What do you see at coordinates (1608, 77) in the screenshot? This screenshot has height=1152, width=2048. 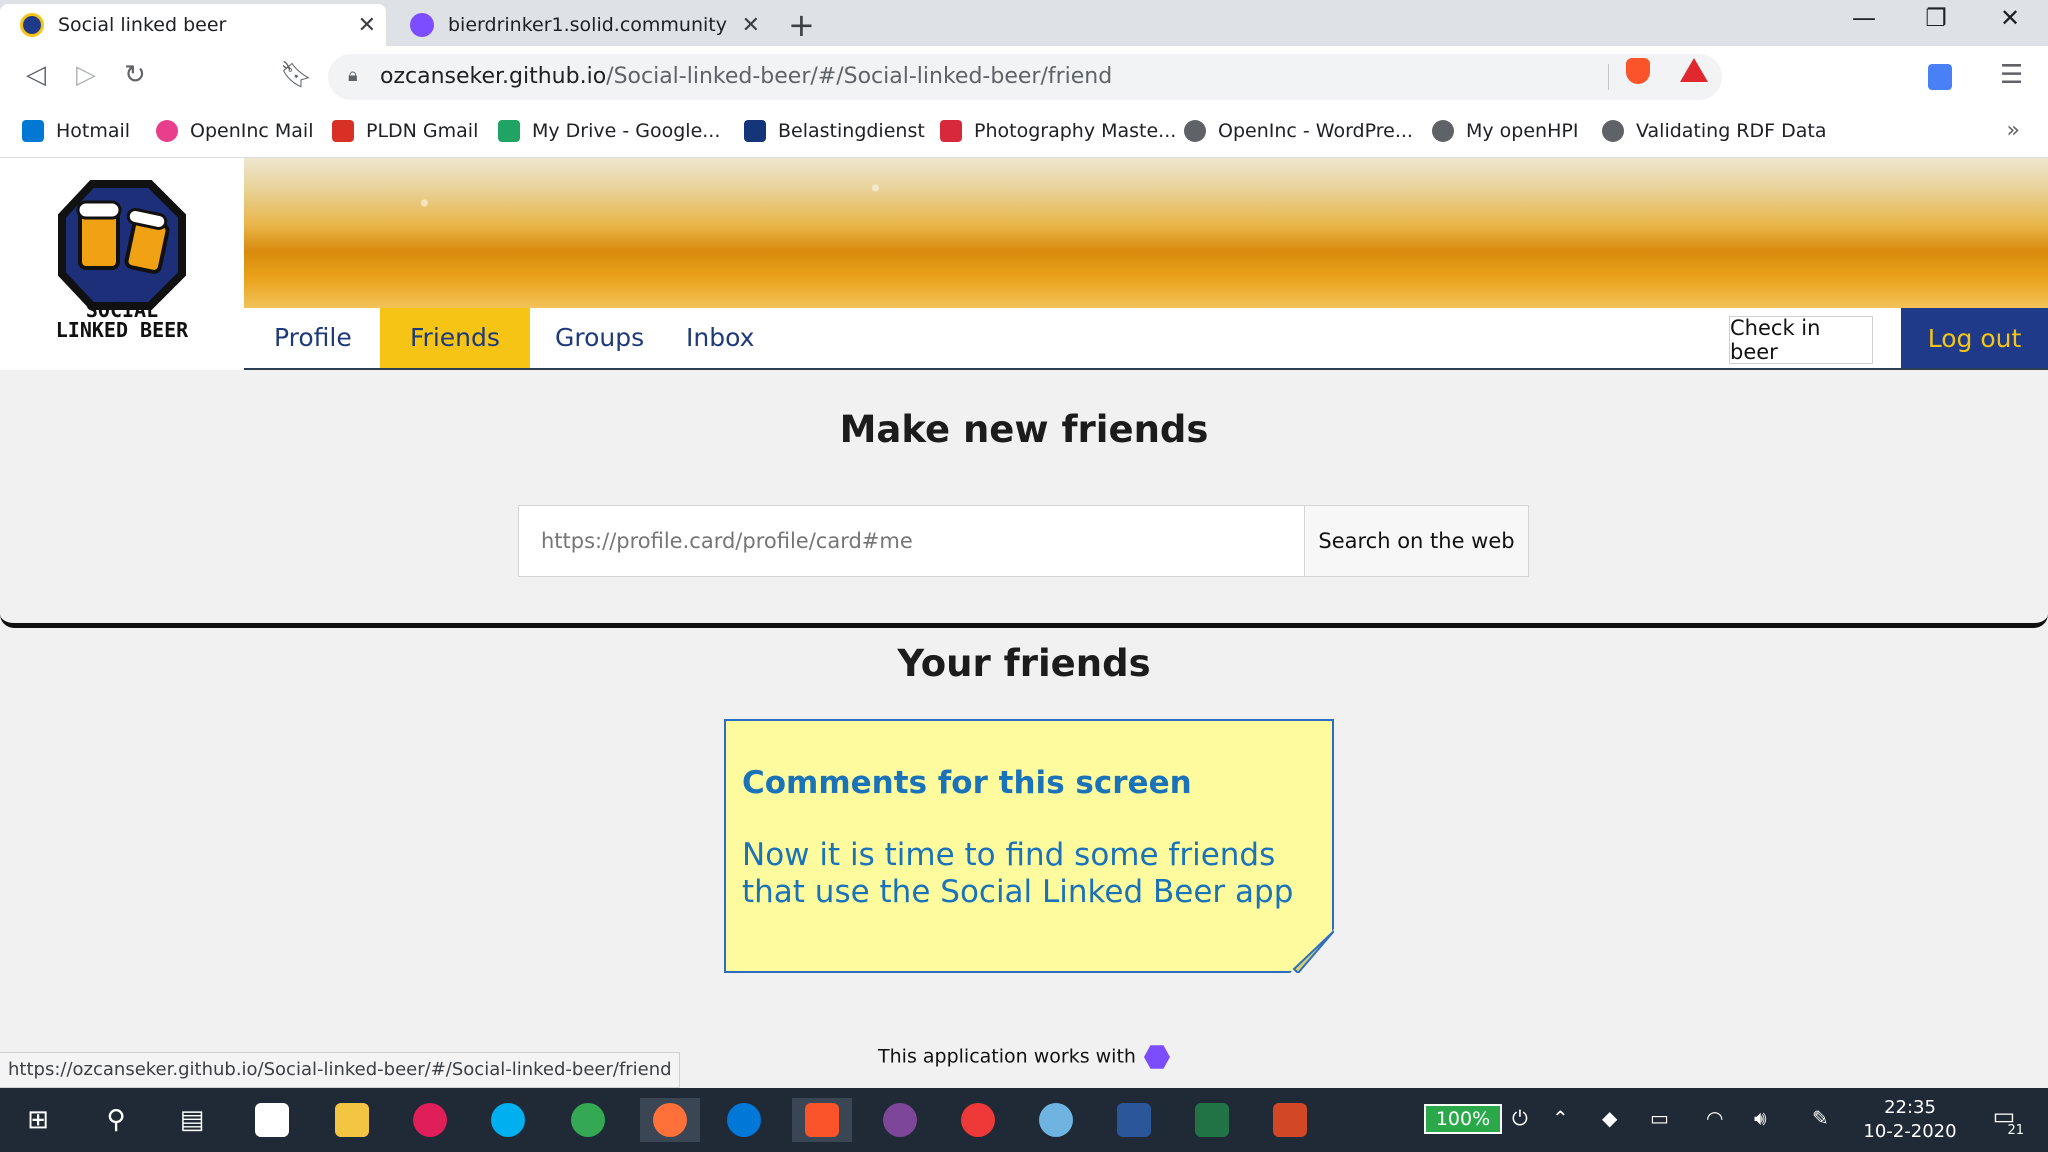 I see `omnibox-separator` at bounding box center [1608, 77].